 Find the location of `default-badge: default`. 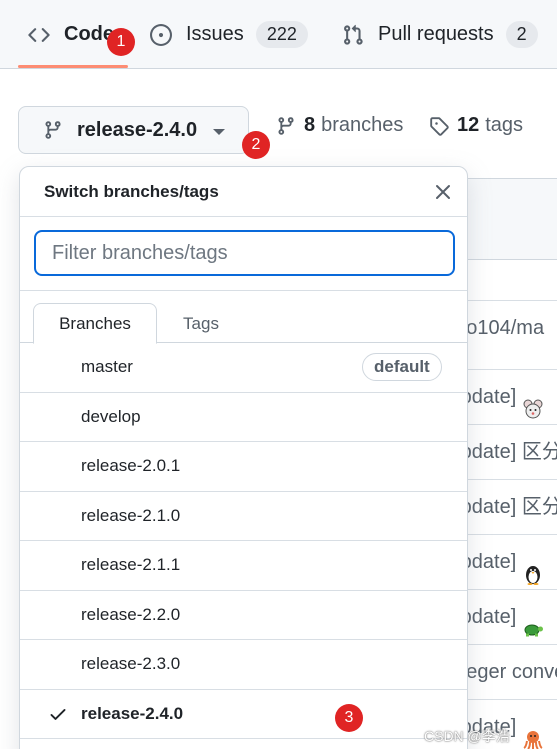

default-badge: default is located at coordinates (402, 367).